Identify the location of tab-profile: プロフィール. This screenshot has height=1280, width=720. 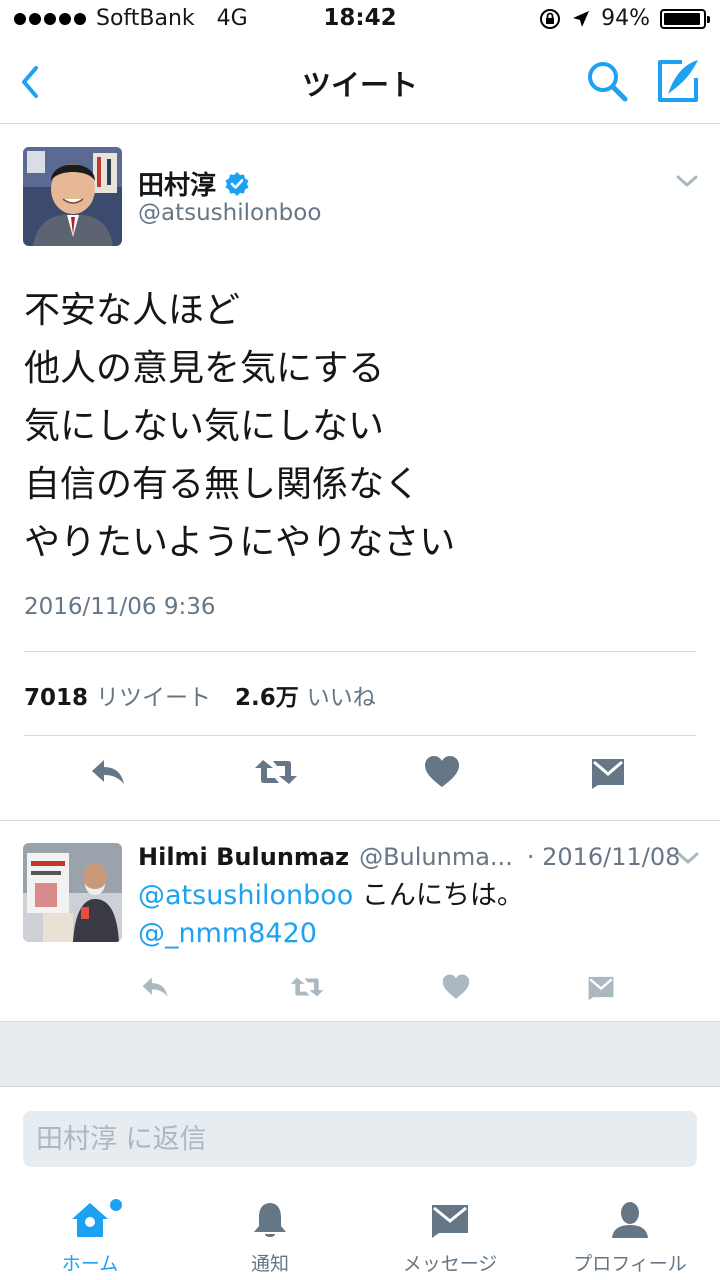
(630, 1235).